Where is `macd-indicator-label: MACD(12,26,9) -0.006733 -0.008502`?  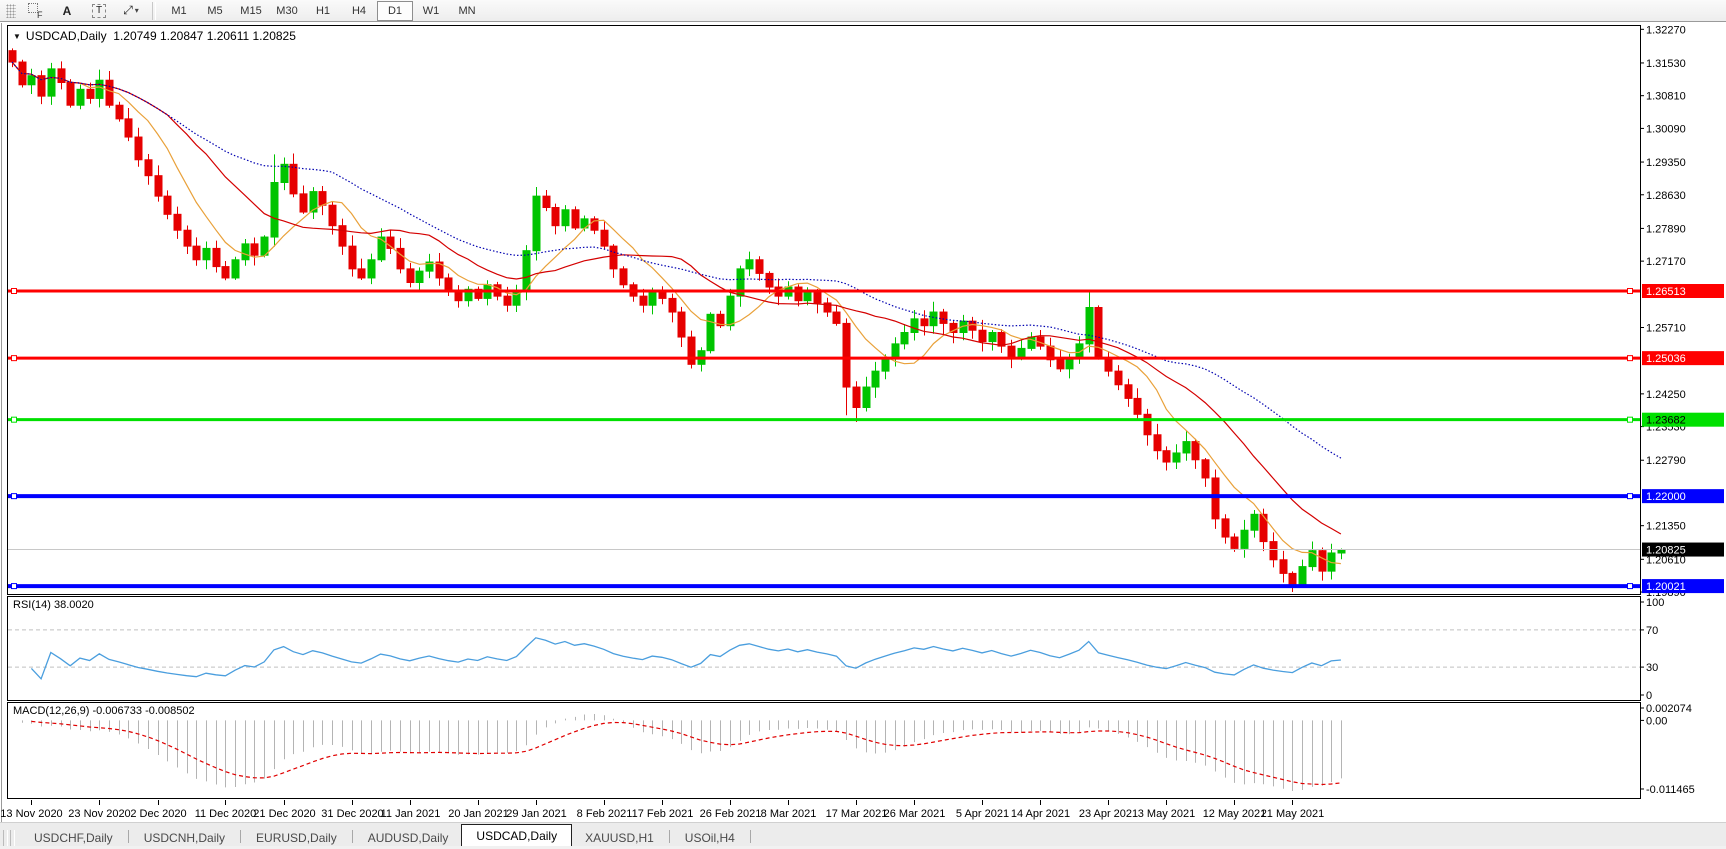
macd-indicator-label: MACD(12,26,9) -0.006733 -0.008502 is located at coordinates (104, 711).